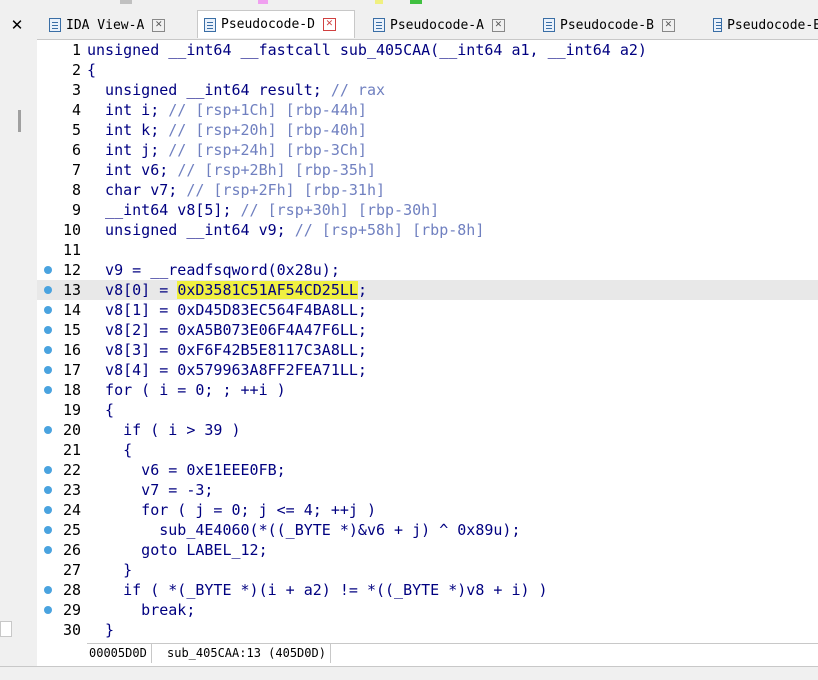 The width and height of the screenshot is (818, 680). Describe the element at coordinates (452, 653) in the screenshot. I see `status-bar: 00005D0D sub_405CAA:13 (405D0D)` at that location.